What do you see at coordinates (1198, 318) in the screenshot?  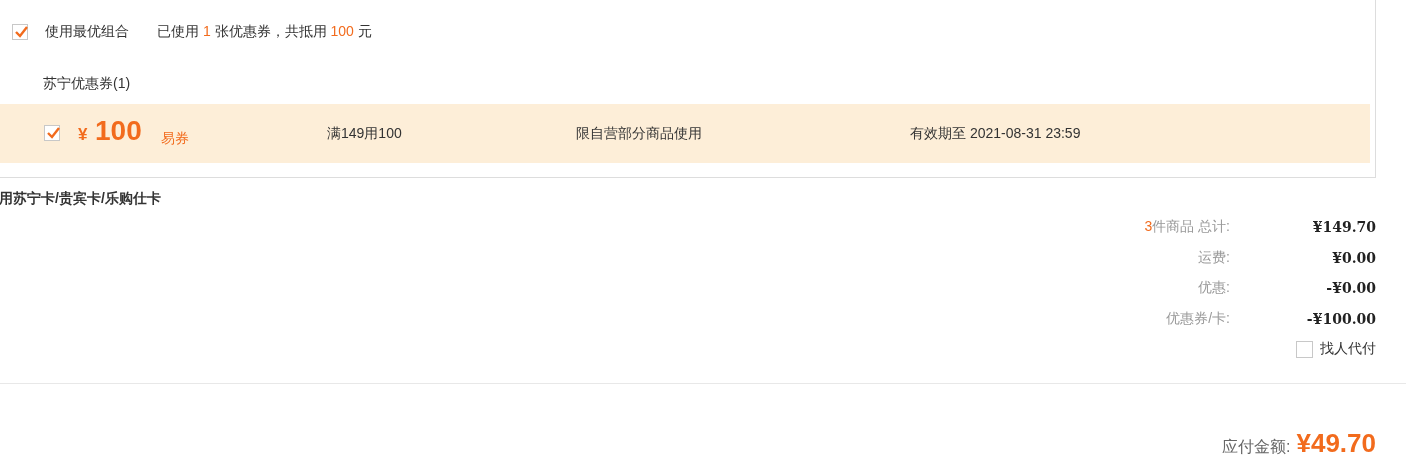 I see `summary-label: 优惠券/卡:` at bounding box center [1198, 318].